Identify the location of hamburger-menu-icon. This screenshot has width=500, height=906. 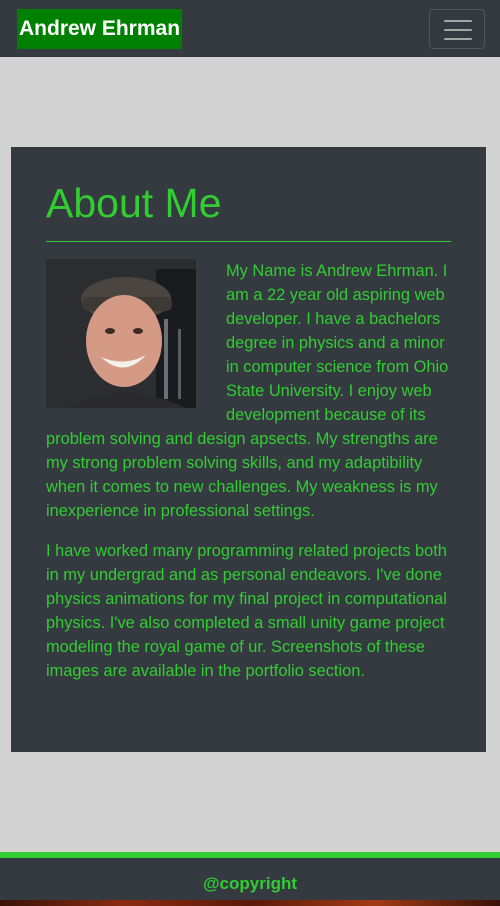
(458, 30).